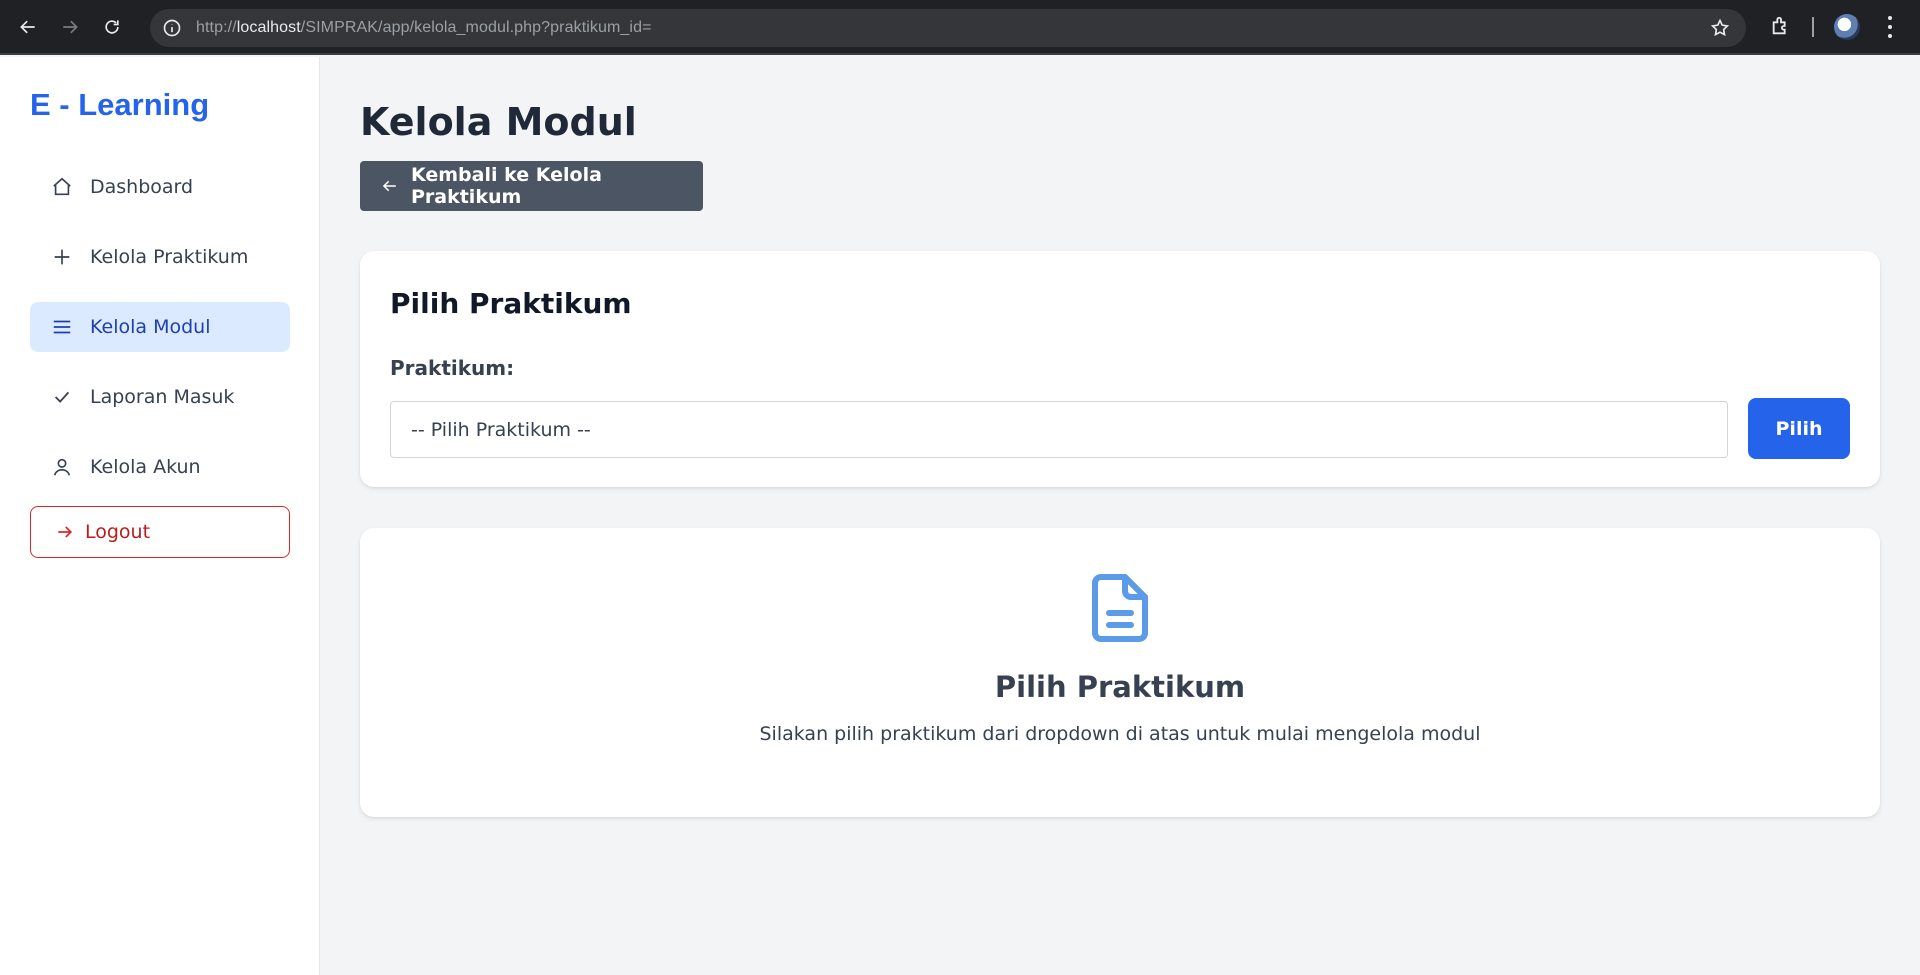 The height and width of the screenshot is (975, 1920). What do you see at coordinates (1813, 27) in the screenshot?
I see `toolbar-divider` at bounding box center [1813, 27].